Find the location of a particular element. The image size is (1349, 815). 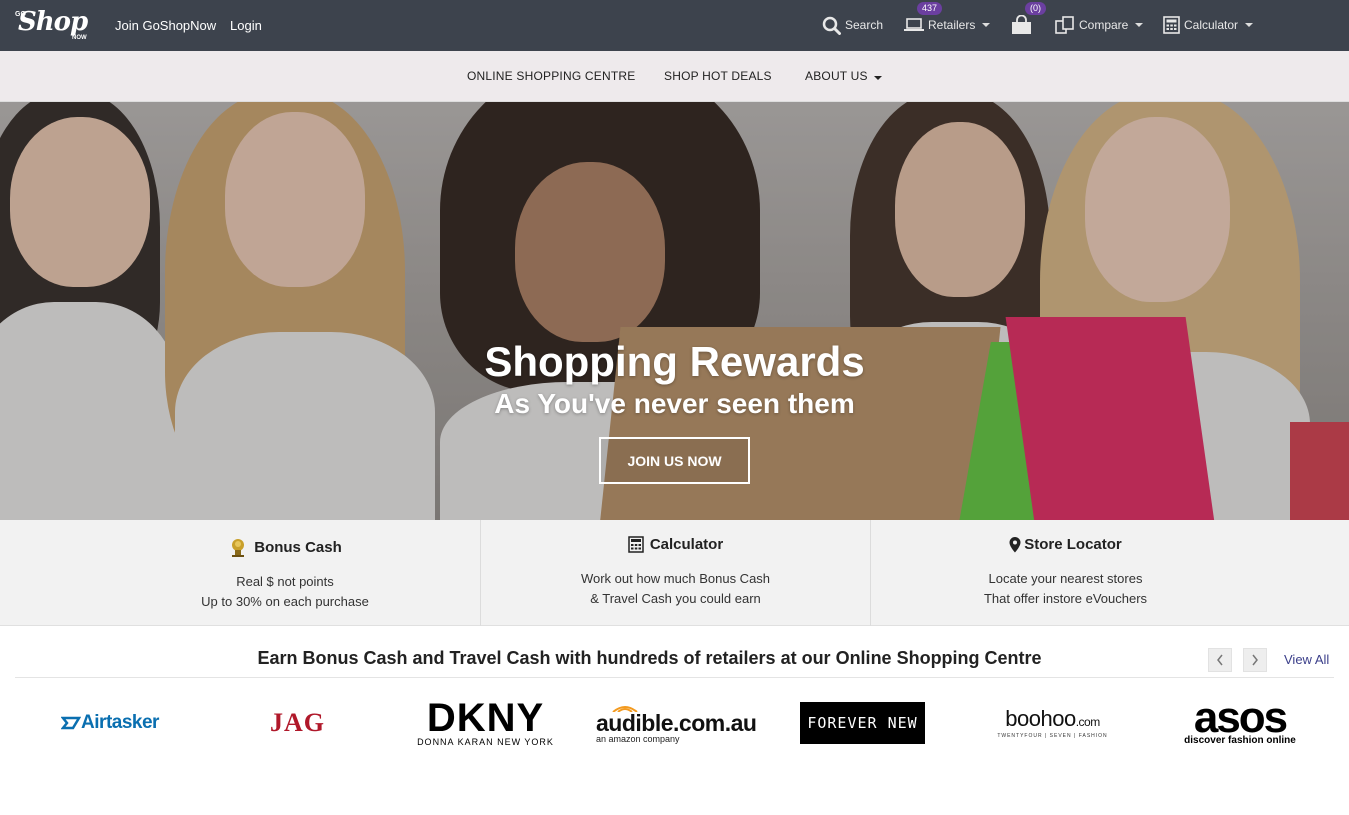

divider is located at coordinates (674, 677).